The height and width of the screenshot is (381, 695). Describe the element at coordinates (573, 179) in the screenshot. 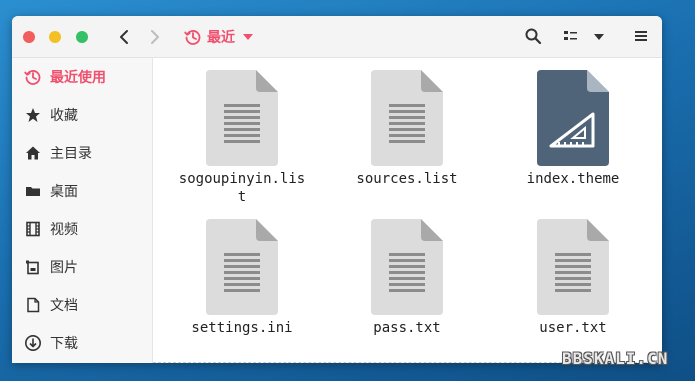

I see `file-name: index.theme` at that location.